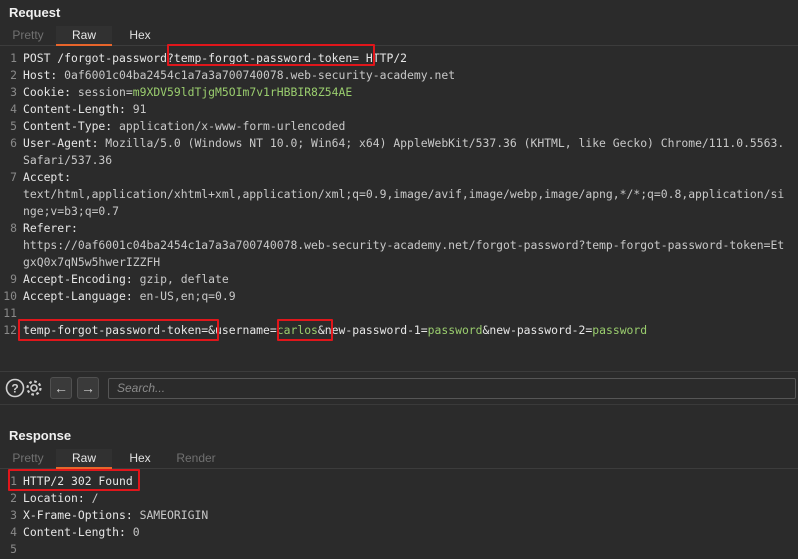  I want to click on request-tabs: Pretty Raw Hex, so click(399, 36).